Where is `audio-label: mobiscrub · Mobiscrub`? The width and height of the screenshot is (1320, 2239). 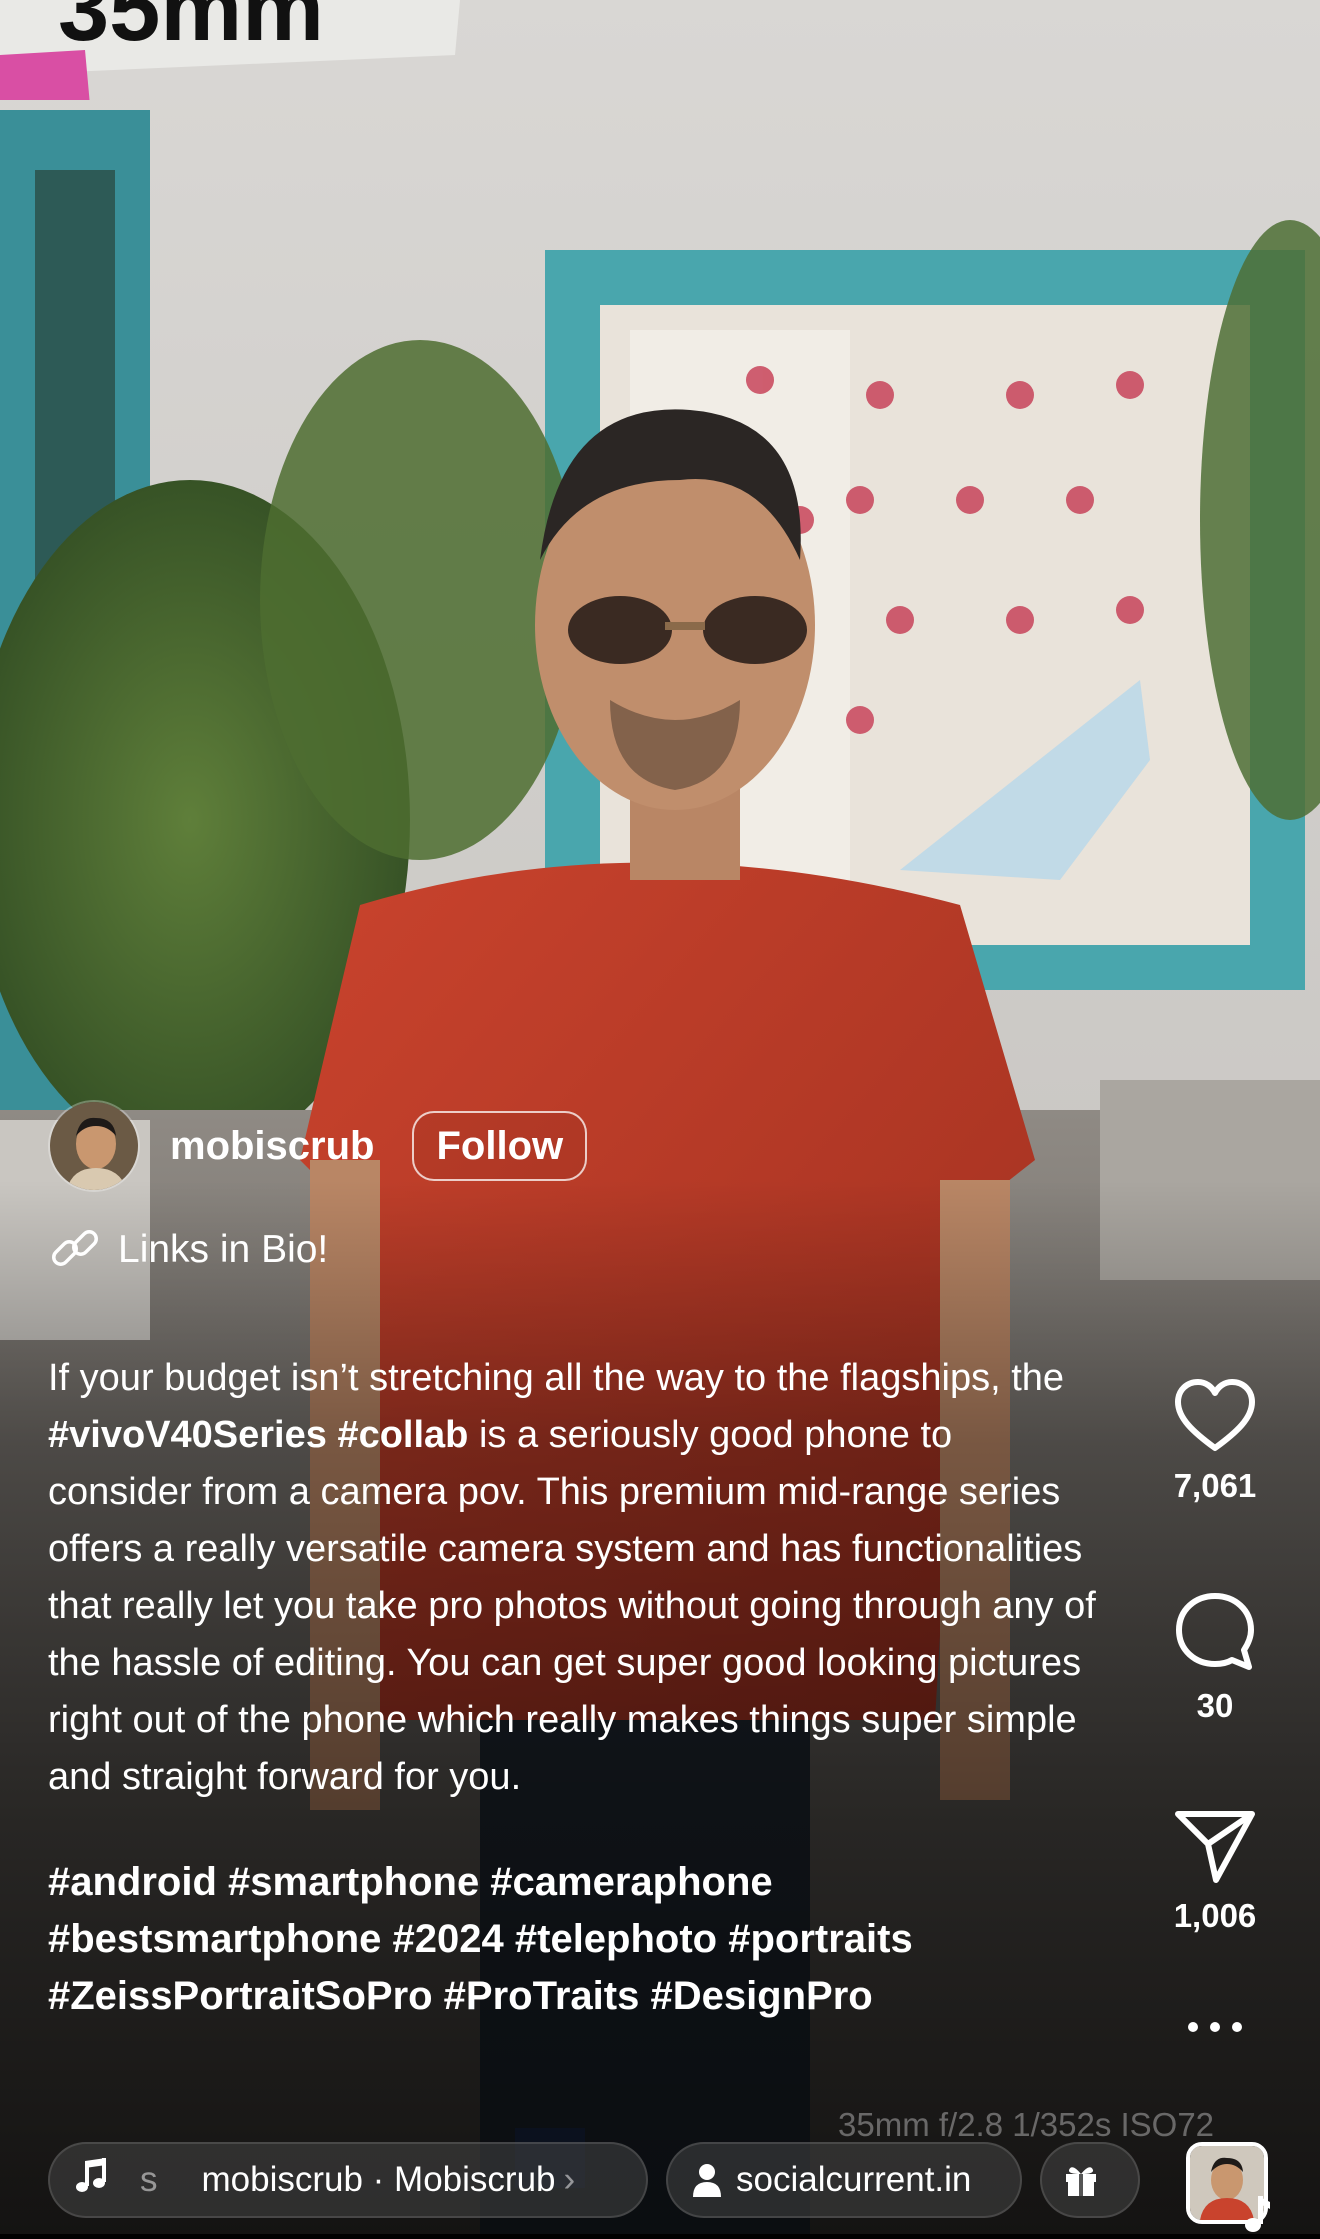
audio-label: mobiscrub · Mobiscrub is located at coordinates (378, 2179).